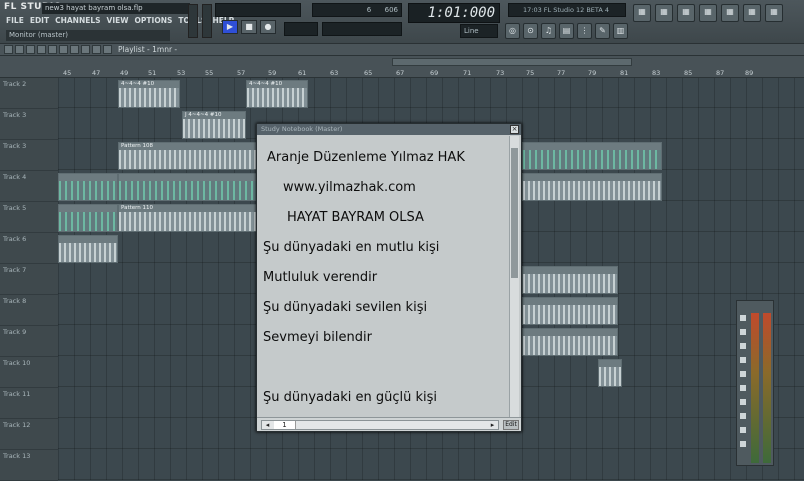 The image size is (804, 481). Describe the element at coordinates (29, 186) in the screenshot. I see `track-header: Track 4` at that location.